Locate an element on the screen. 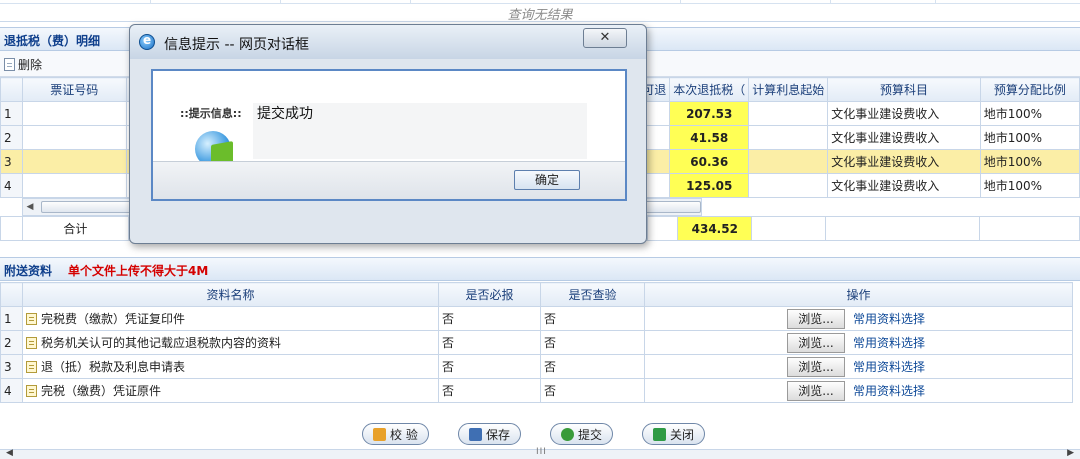 The image size is (1080, 459). col-operation: 操作 is located at coordinates (858, 294).